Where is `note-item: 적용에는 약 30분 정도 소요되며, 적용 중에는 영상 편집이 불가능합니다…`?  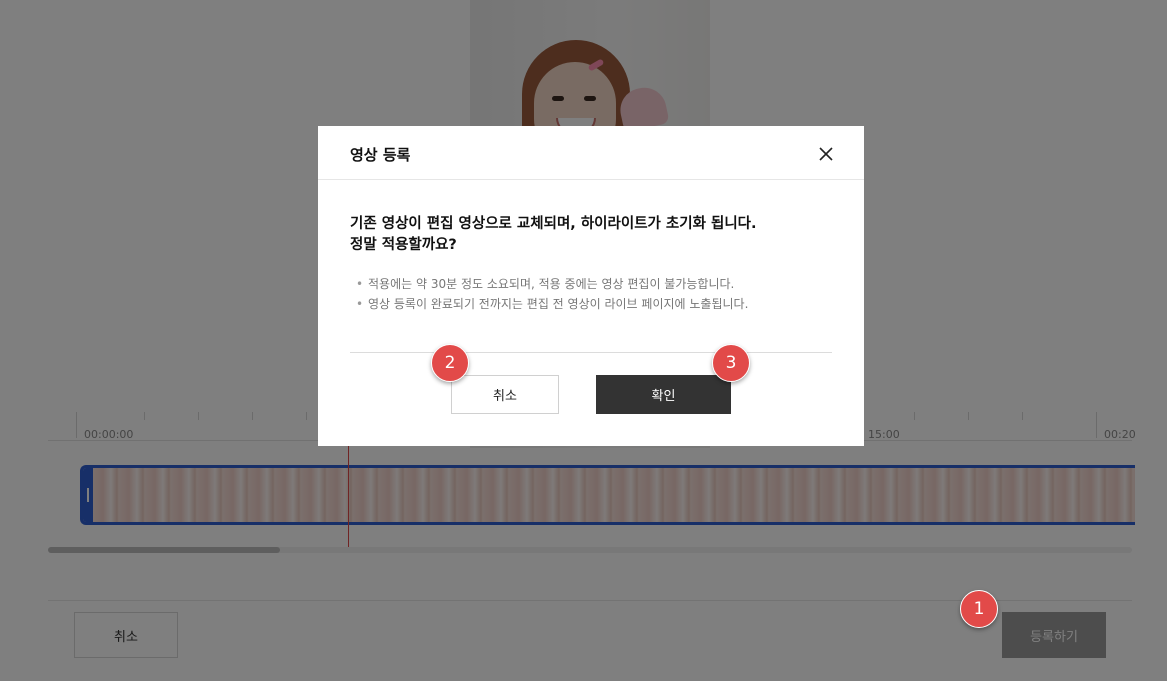
note-item: 적용에는 약 30분 정도 소요되며, 적용 중에는 영상 편집이 불가능합니다… is located at coordinates (596, 284).